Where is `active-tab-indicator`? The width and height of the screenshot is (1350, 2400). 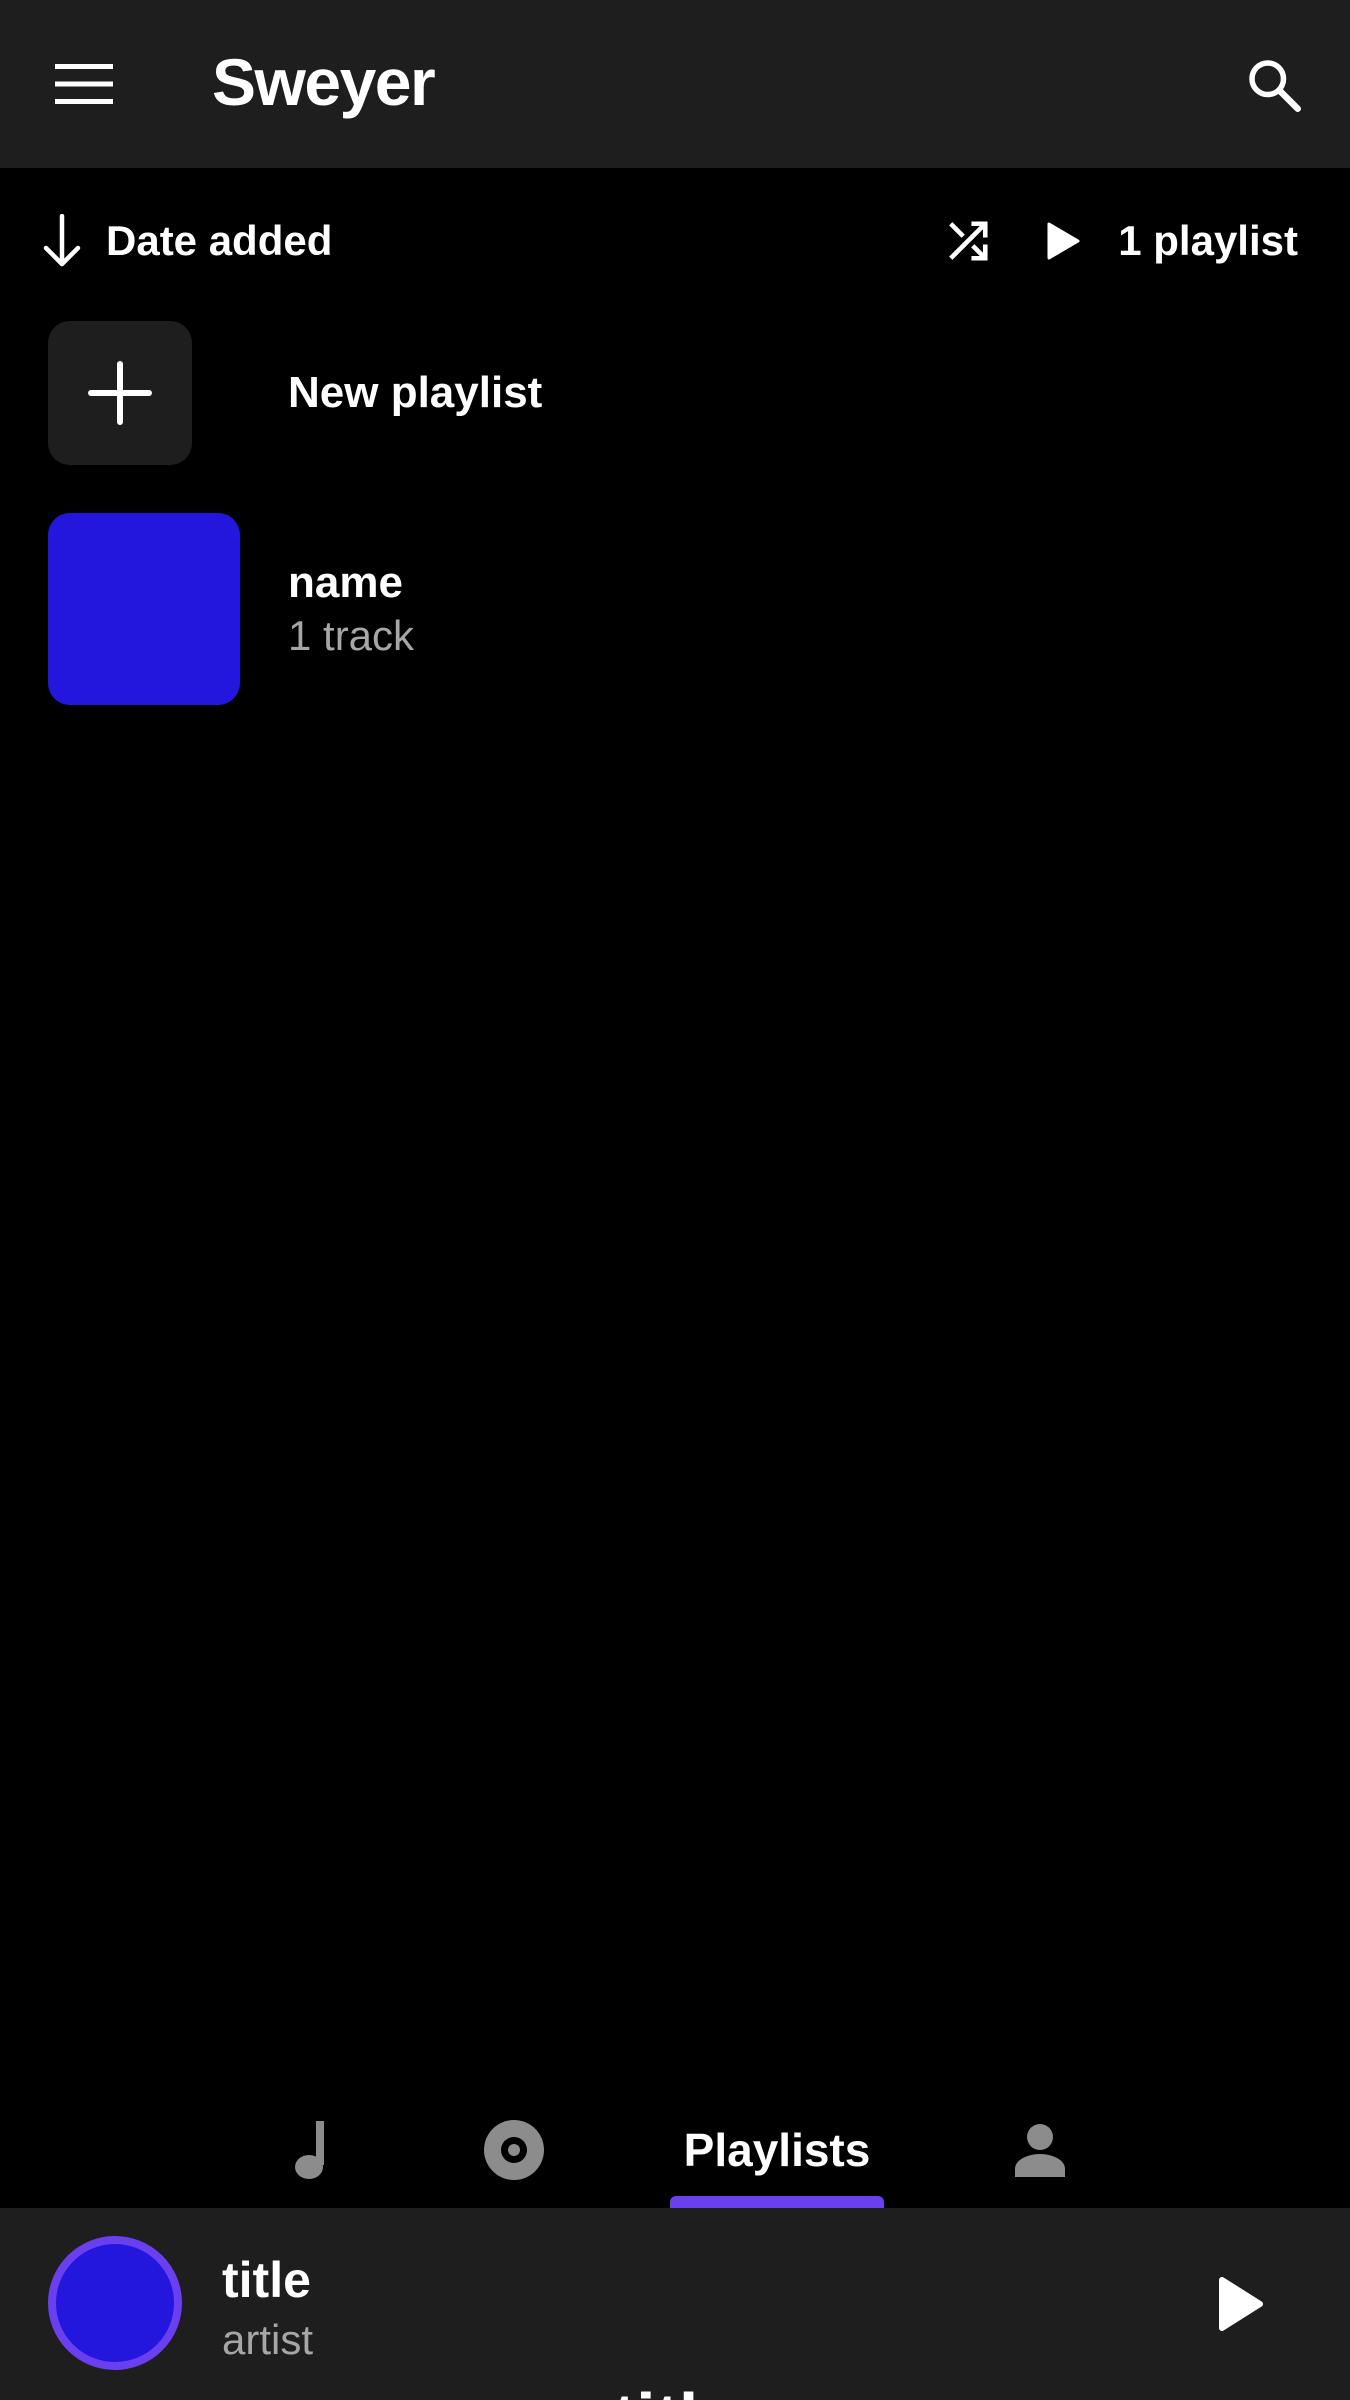 active-tab-indicator is located at coordinates (777, 2202).